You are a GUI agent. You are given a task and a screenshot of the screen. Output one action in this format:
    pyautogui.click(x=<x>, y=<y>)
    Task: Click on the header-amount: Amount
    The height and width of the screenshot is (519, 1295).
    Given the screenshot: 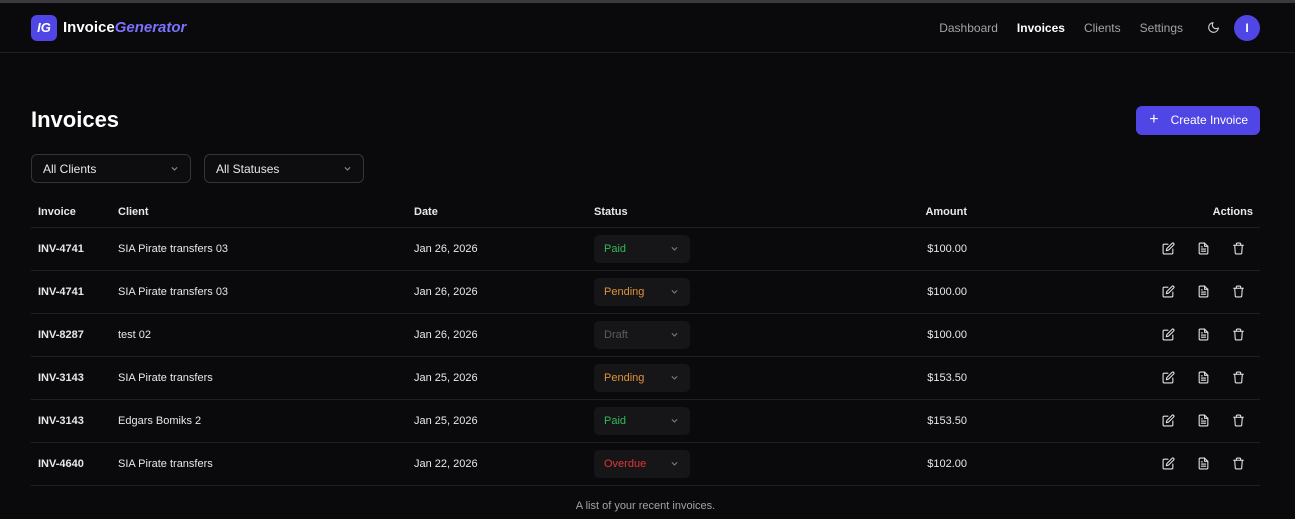 What is the action you would take?
    pyautogui.click(x=863, y=212)
    